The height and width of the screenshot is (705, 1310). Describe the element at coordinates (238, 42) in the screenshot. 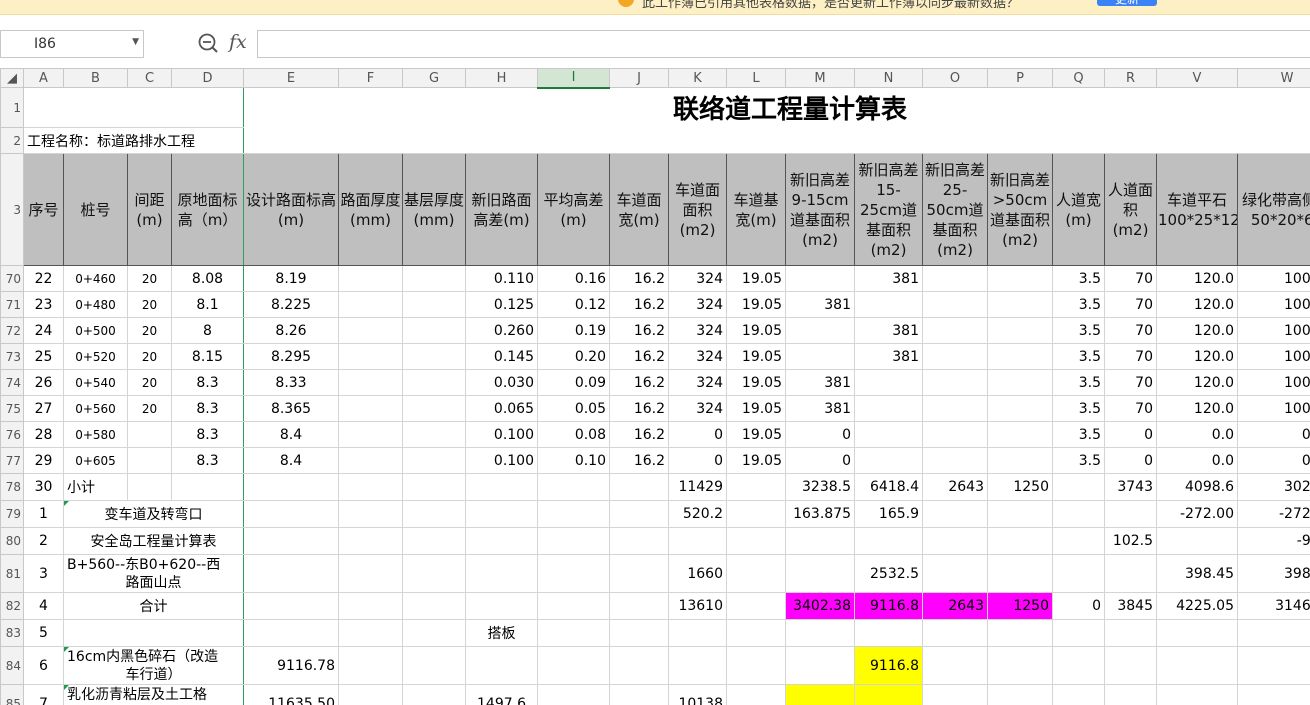

I see `function-icon: fx` at that location.